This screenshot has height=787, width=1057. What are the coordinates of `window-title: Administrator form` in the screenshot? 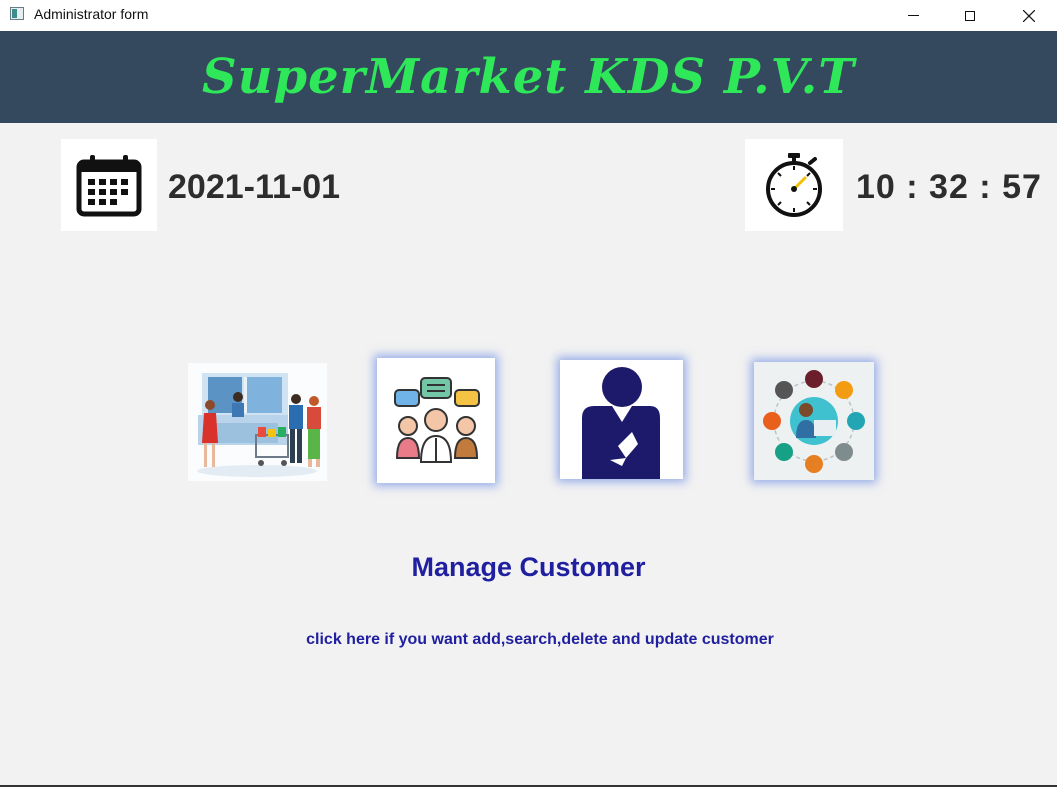 It's located at (91, 14).